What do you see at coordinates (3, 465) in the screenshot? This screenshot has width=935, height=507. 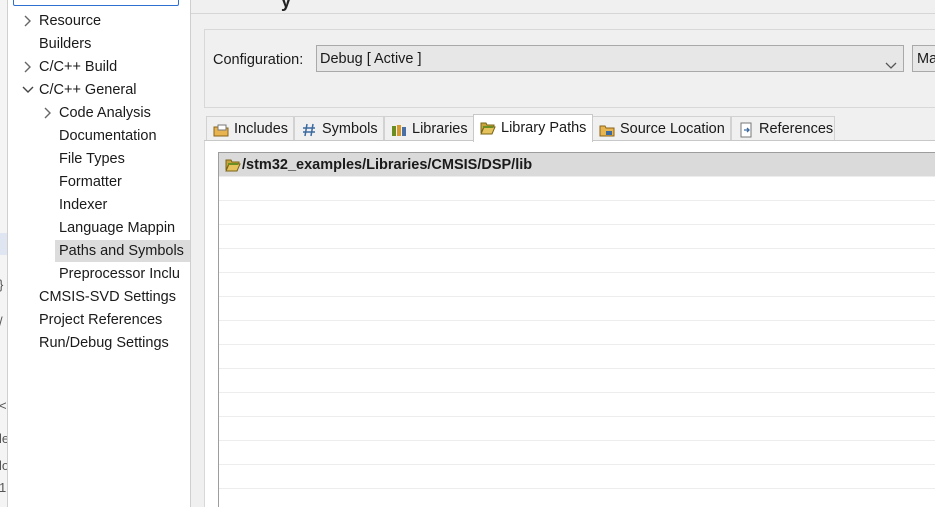 I see `editor-text-fragment: lo` at bounding box center [3, 465].